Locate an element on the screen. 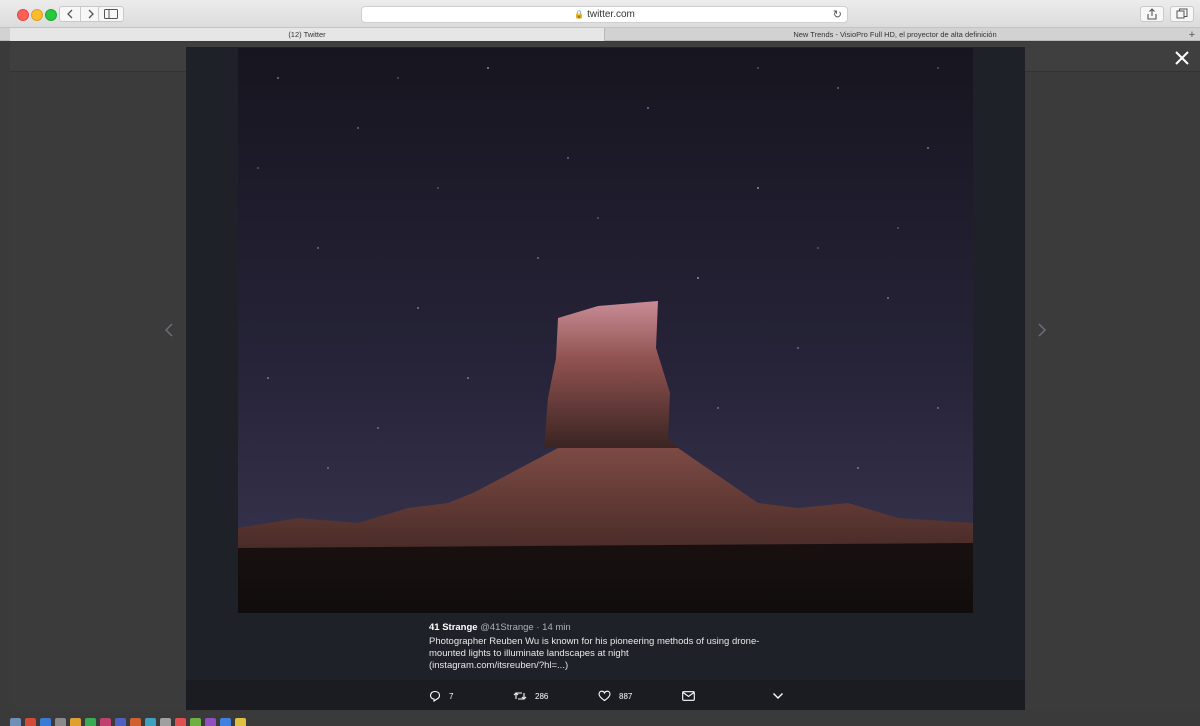  address-bar: 🔒 twitter.com ↻ is located at coordinates (604, 14).